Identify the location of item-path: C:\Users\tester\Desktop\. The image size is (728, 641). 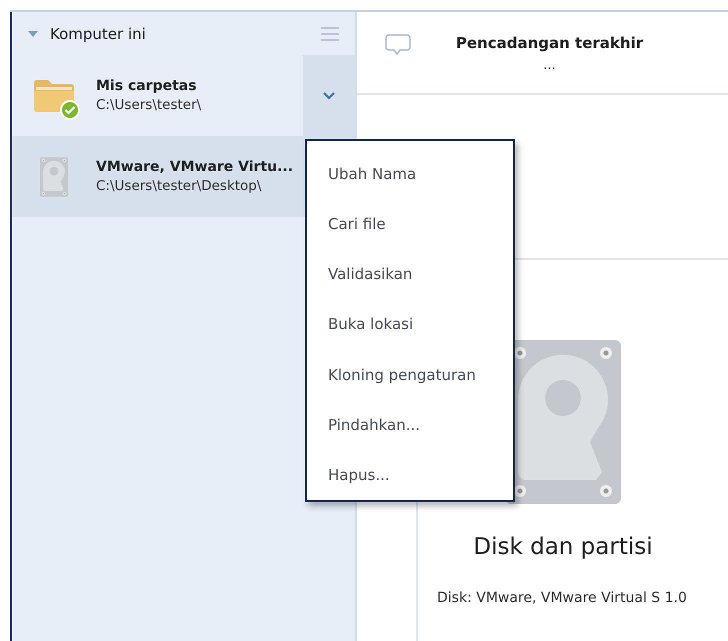
(179, 186).